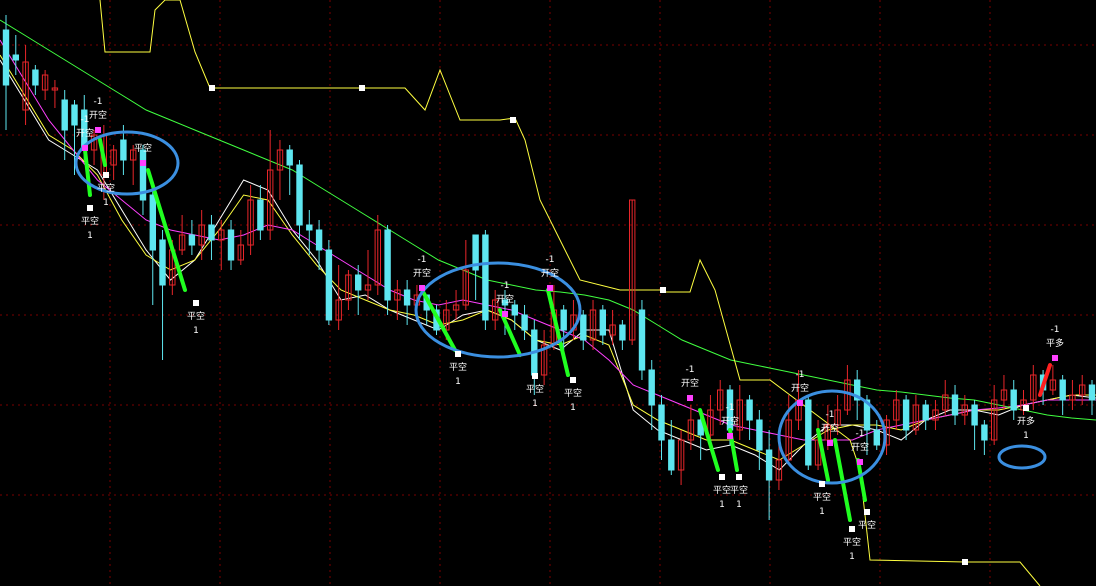  I want to click on short-stroke, so click(861, 480).